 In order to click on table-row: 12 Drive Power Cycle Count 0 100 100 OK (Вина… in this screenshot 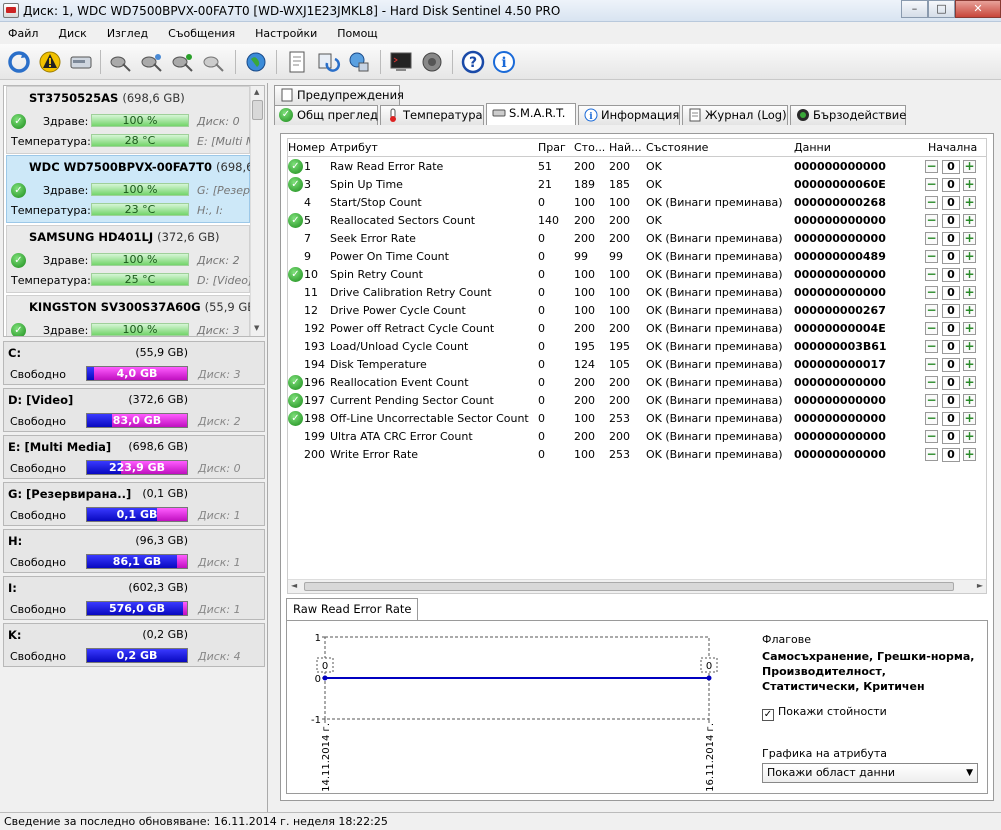, I will do `click(637, 311)`.